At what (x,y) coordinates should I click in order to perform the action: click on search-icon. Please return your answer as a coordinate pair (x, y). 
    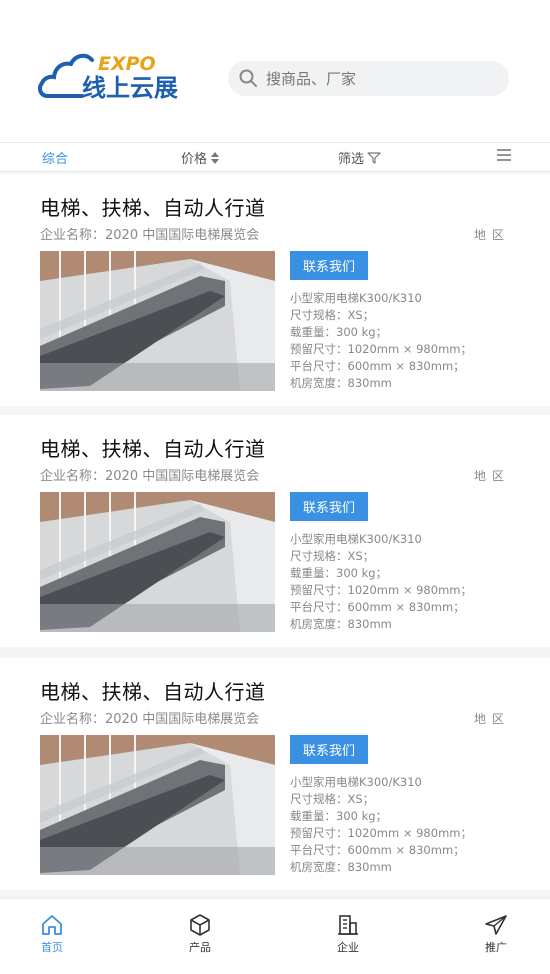
    Looking at the image, I should click on (248, 78).